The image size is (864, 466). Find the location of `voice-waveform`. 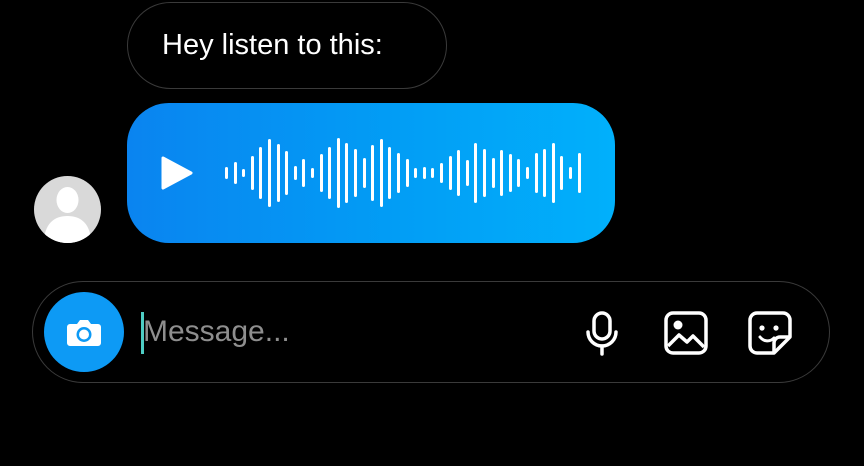

voice-waveform is located at coordinates (410, 173).